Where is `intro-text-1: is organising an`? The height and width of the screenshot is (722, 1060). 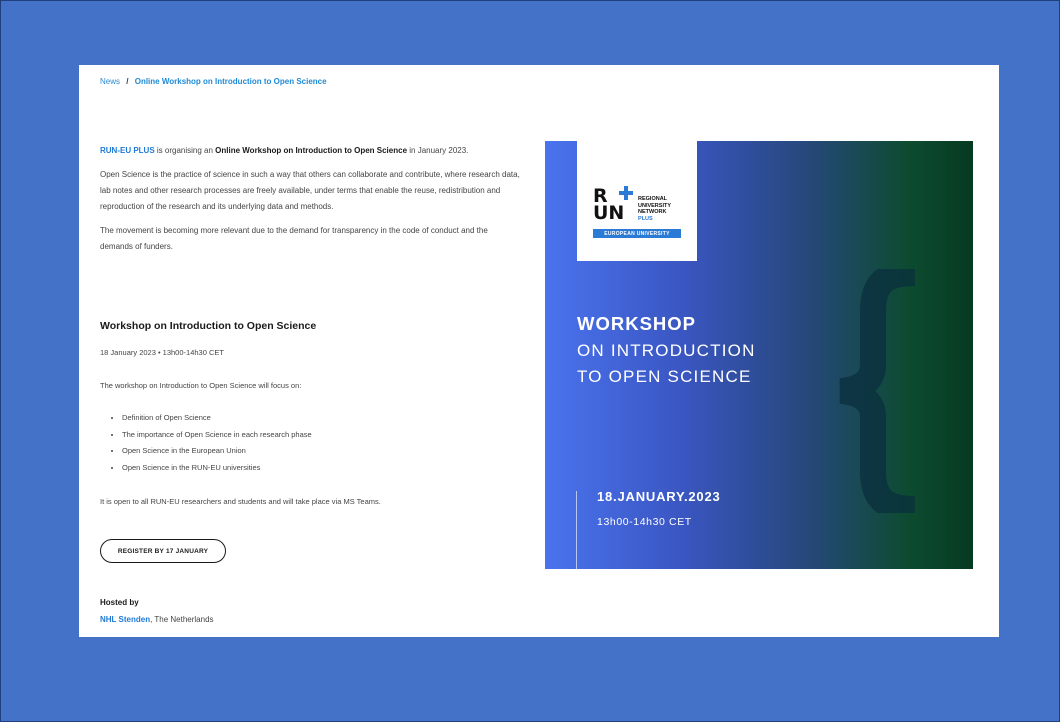 intro-text-1: is organising an is located at coordinates (185, 150).